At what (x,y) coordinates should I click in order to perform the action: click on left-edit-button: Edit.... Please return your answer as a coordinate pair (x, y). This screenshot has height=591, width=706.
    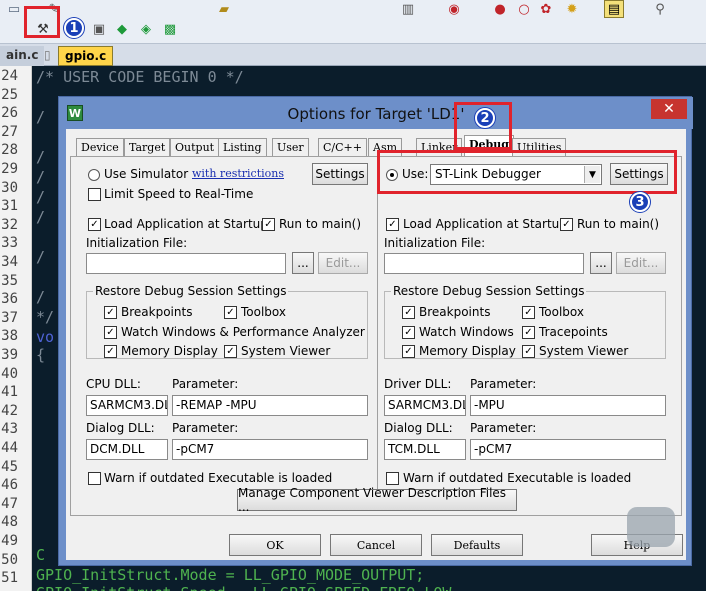
    Looking at the image, I should click on (343, 263).